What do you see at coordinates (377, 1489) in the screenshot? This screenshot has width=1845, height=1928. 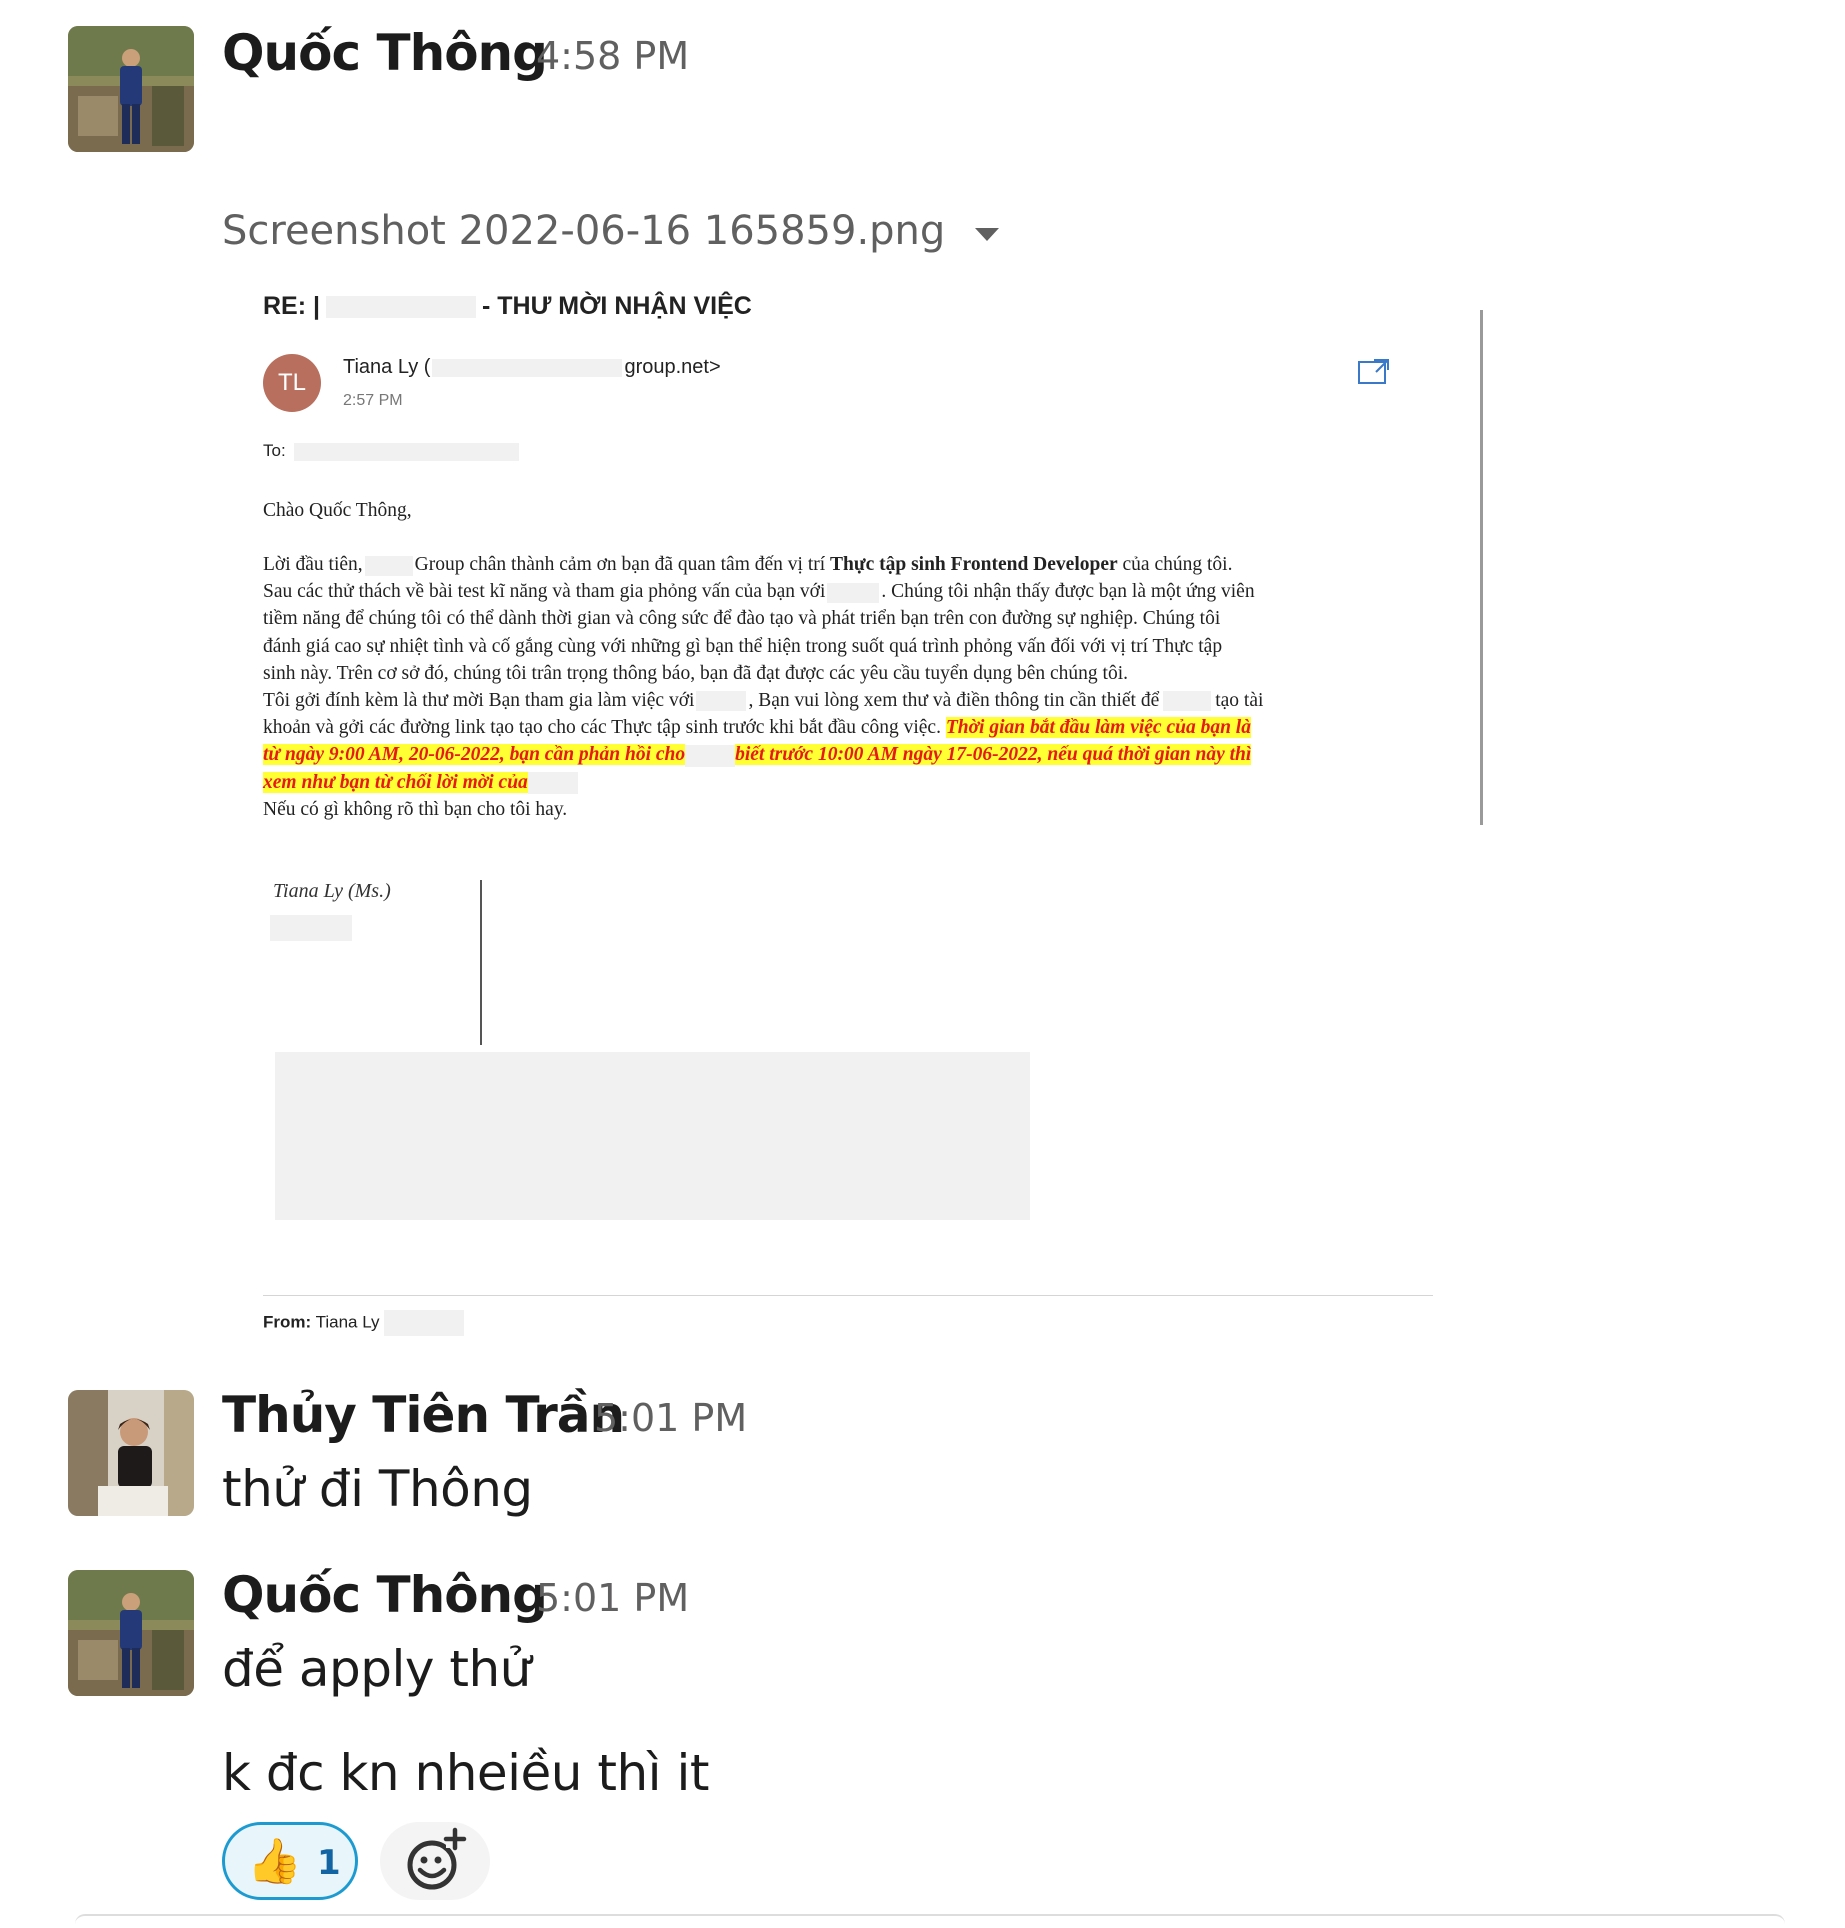 I see `message-text: thử đi Thông` at bounding box center [377, 1489].